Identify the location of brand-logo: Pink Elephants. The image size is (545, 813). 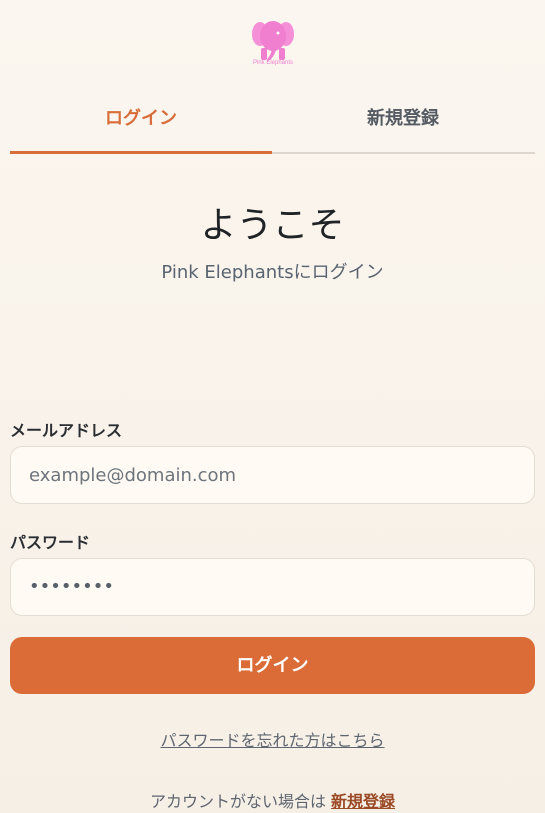
(273, 45).